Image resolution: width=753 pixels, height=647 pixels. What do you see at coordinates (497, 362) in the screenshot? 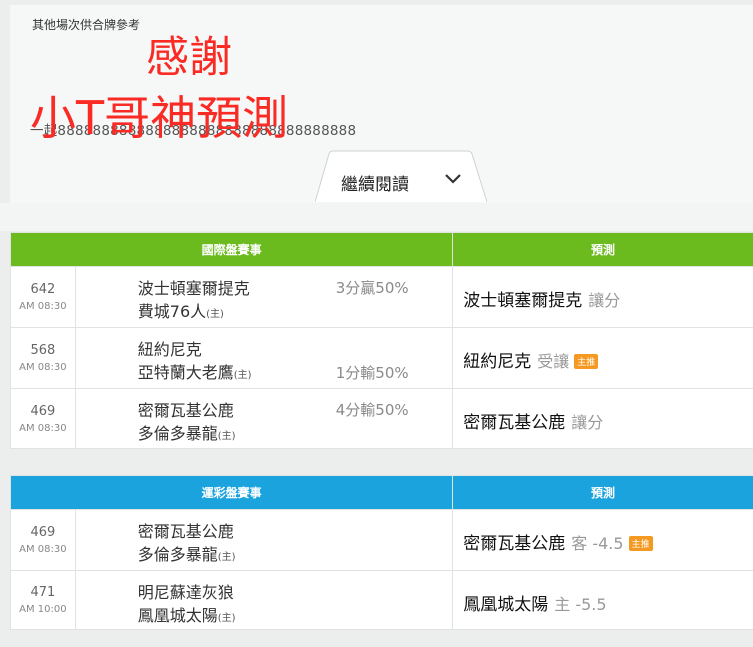
I see `pick-team: 紐約尼克` at bounding box center [497, 362].